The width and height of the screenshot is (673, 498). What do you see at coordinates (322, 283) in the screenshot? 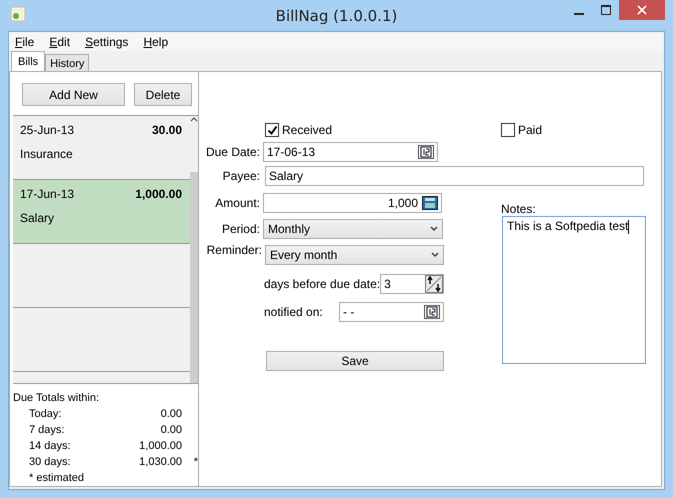
I see `field-label: days before due date:` at bounding box center [322, 283].